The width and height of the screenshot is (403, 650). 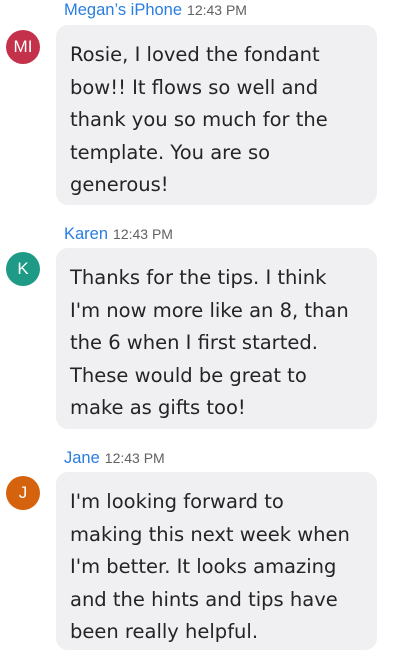 I want to click on message-line: make as gifts too!, so click(x=158, y=407).